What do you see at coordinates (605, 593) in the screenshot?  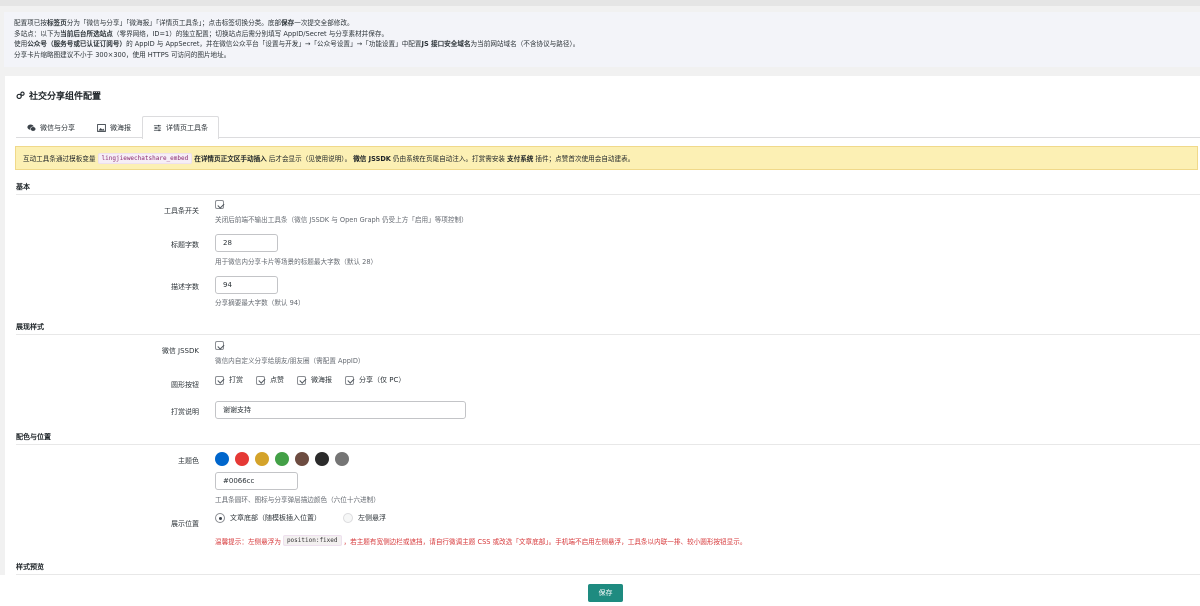 I see `save-button: 保存` at bounding box center [605, 593].